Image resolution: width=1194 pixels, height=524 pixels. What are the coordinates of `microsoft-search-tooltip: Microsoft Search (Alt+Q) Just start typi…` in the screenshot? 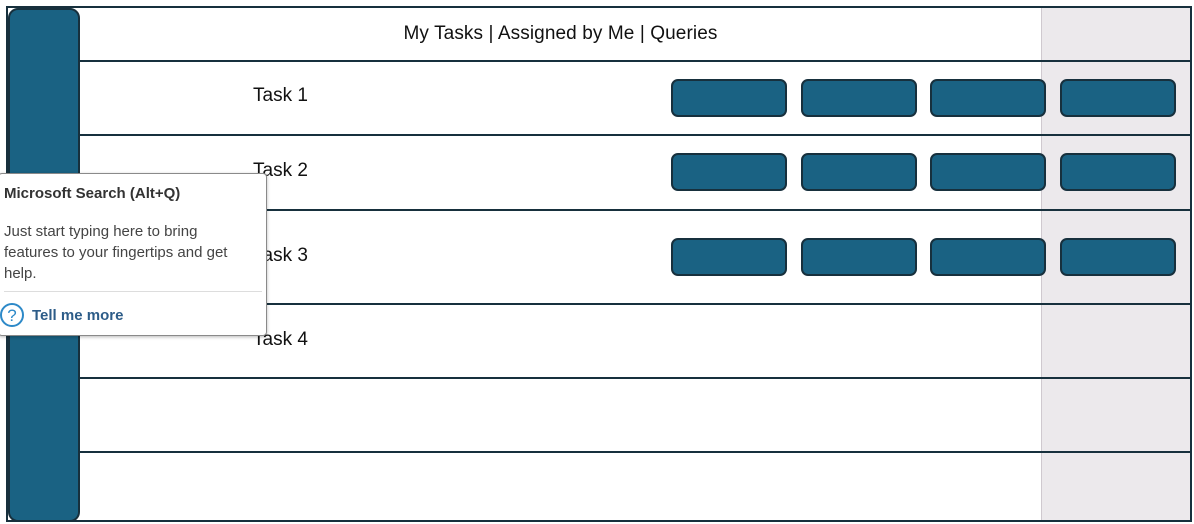 It's located at (133, 254).